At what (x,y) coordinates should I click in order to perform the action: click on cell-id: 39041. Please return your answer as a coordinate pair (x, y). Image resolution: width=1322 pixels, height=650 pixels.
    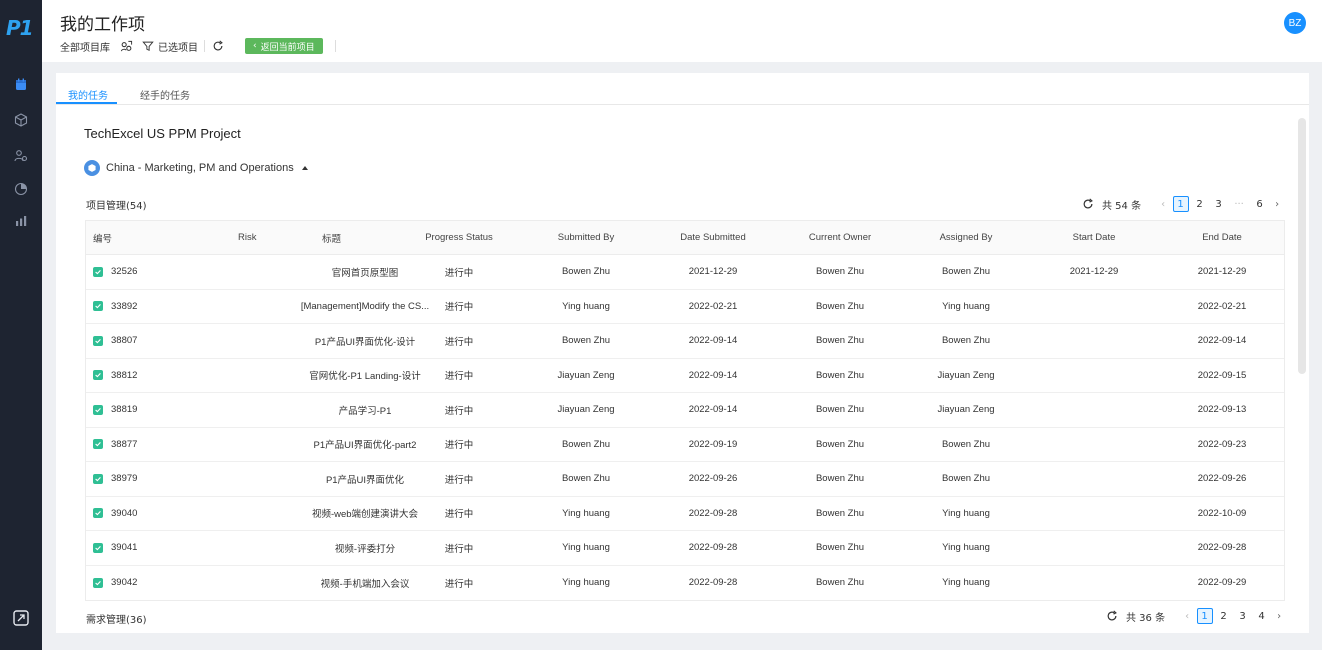
    Looking at the image, I should click on (115, 548).